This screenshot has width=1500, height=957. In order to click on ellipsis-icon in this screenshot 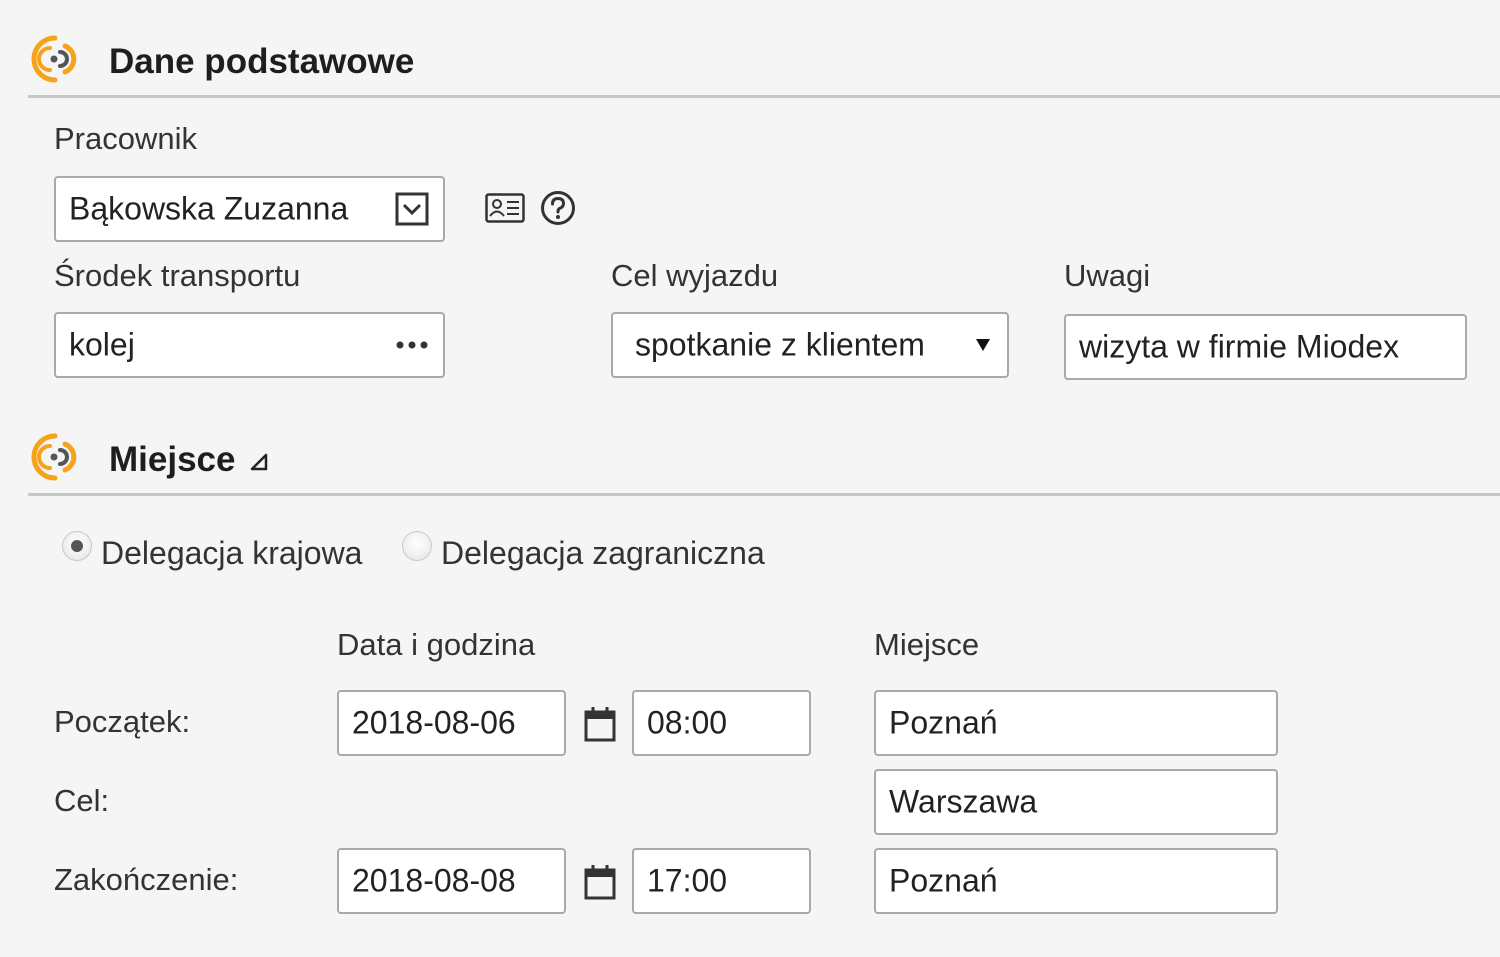, I will do `click(412, 345)`.